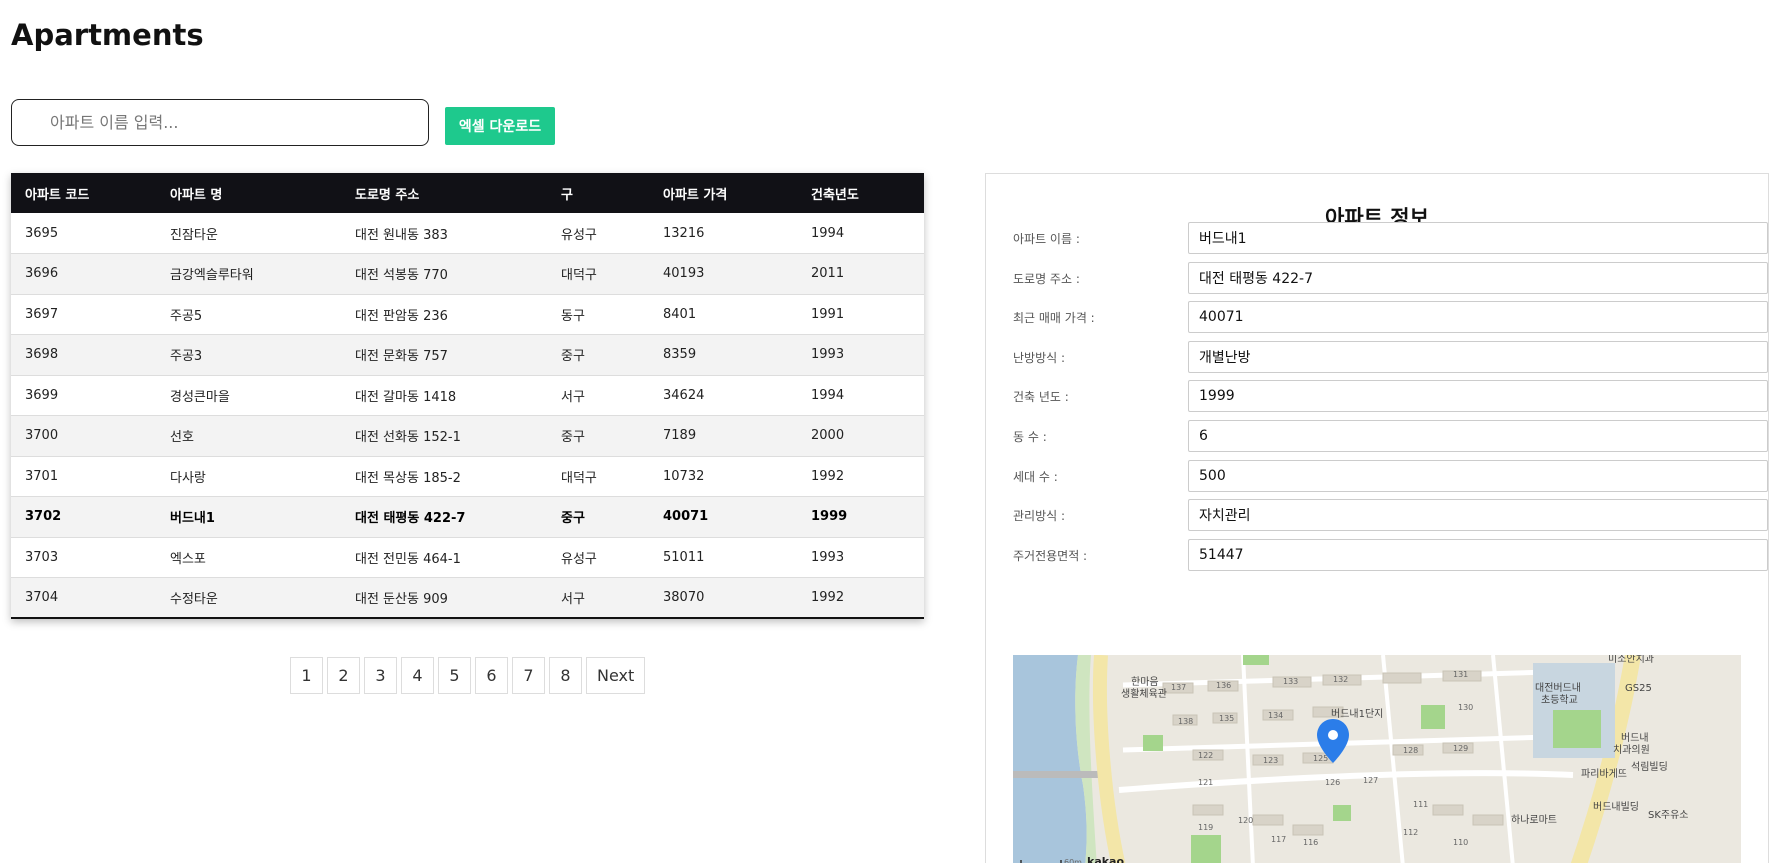 This screenshot has width=1777, height=863. I want to click on pagination: 1 2 3 4 5 6 7 8 Next, so click(468, 675).